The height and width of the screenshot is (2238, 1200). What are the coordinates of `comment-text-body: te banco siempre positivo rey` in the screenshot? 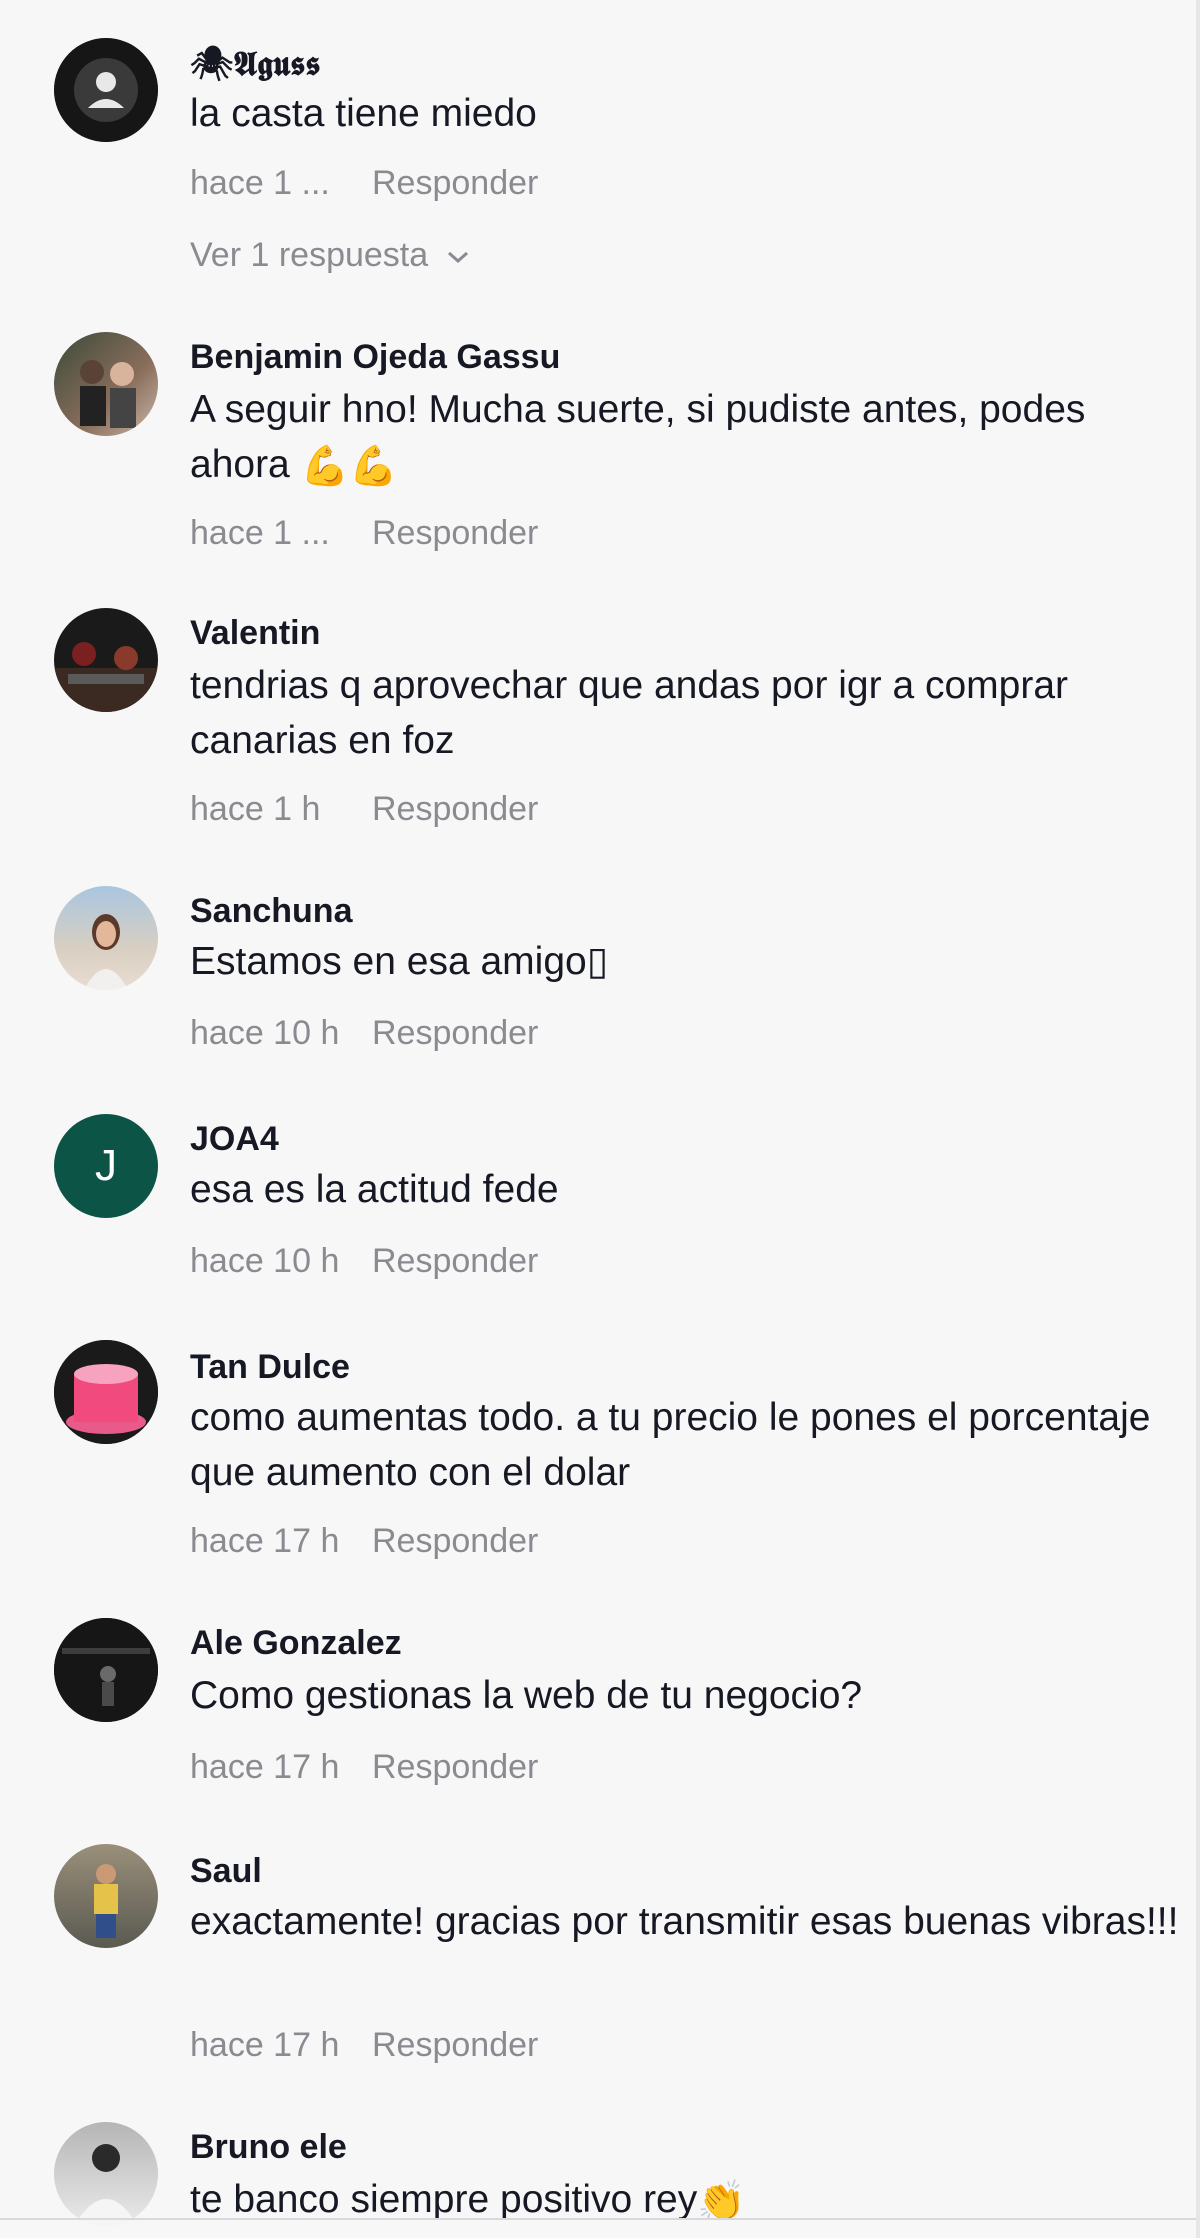 It's located at (444, 2199).